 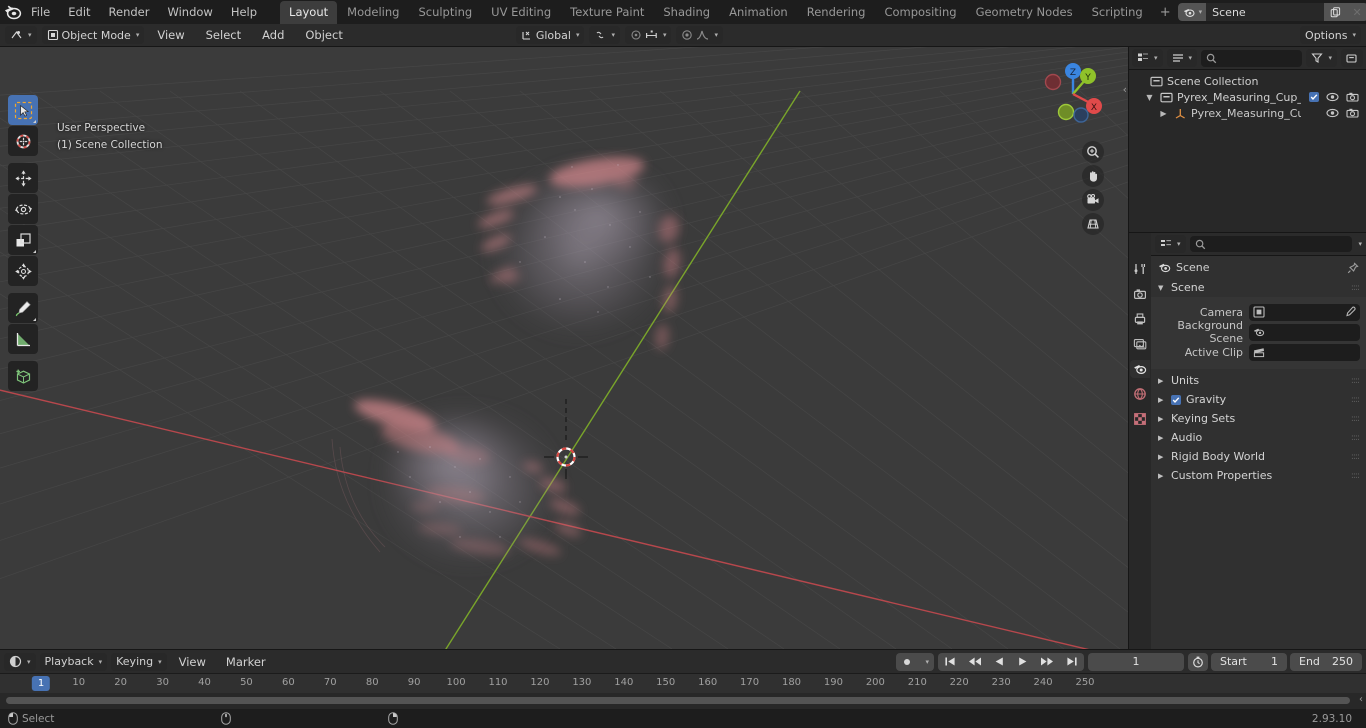 I want to click on outliner-editor-type: ▾, so click(x=1147, y=58).